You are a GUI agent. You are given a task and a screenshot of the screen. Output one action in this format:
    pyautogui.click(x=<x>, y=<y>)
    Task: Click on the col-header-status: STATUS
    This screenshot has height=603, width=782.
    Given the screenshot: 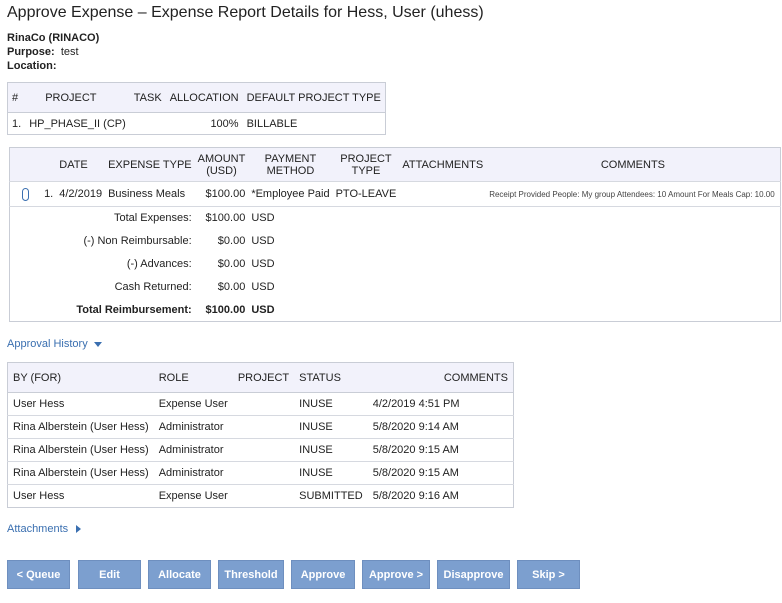 What is the action you would take?
    pyautogui.click(x=331, y=377)
    